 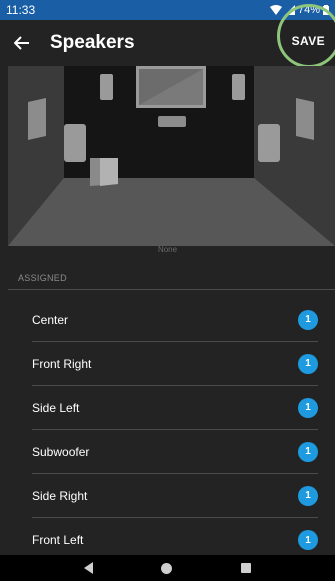 I want to click on nav-back-icon, so click(x=89, y=568).